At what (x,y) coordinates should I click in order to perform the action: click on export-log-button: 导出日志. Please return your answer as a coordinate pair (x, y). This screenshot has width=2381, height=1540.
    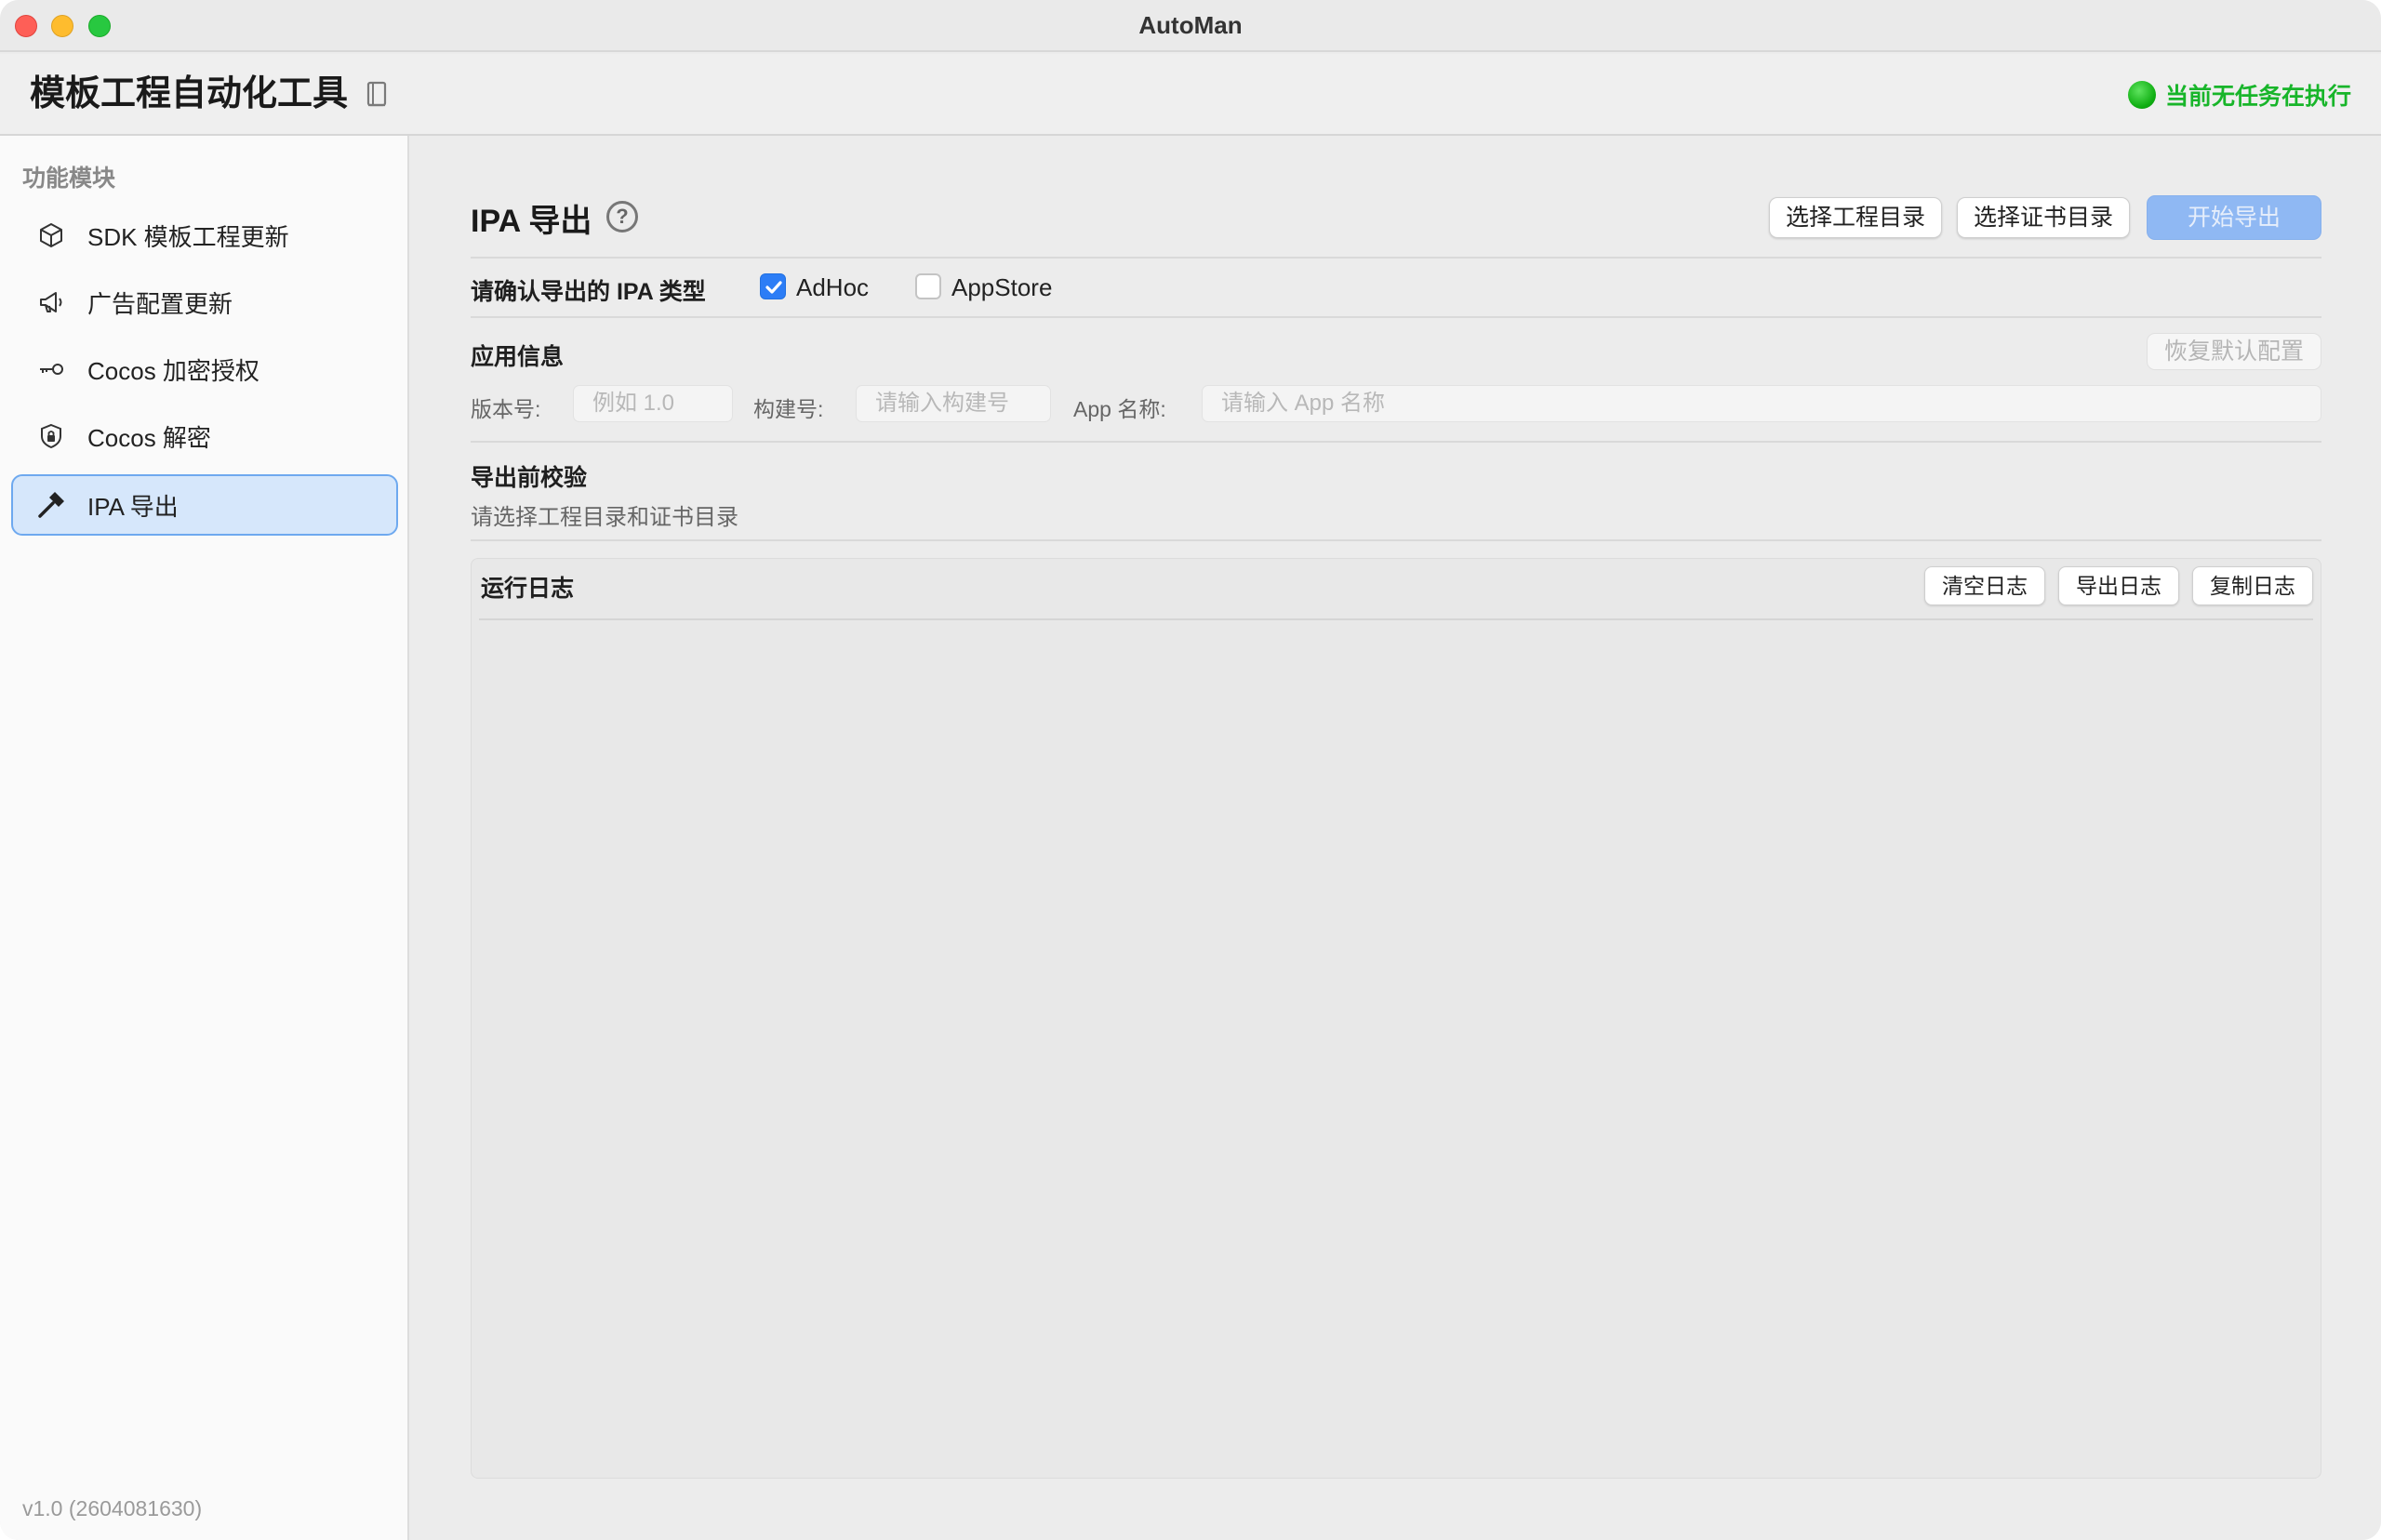
    Looking at the image, I should click on (2118, 585).